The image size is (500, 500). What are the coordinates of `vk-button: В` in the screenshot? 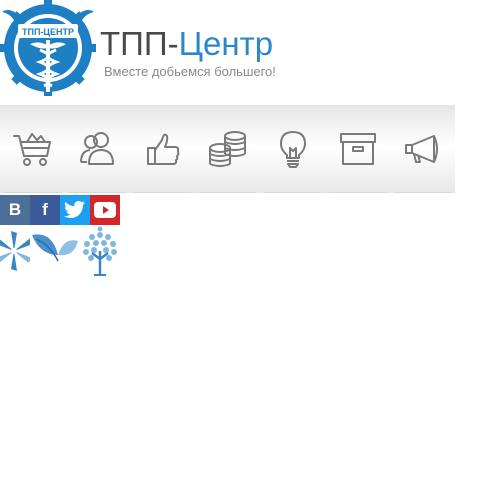 It's located at (15, 210).